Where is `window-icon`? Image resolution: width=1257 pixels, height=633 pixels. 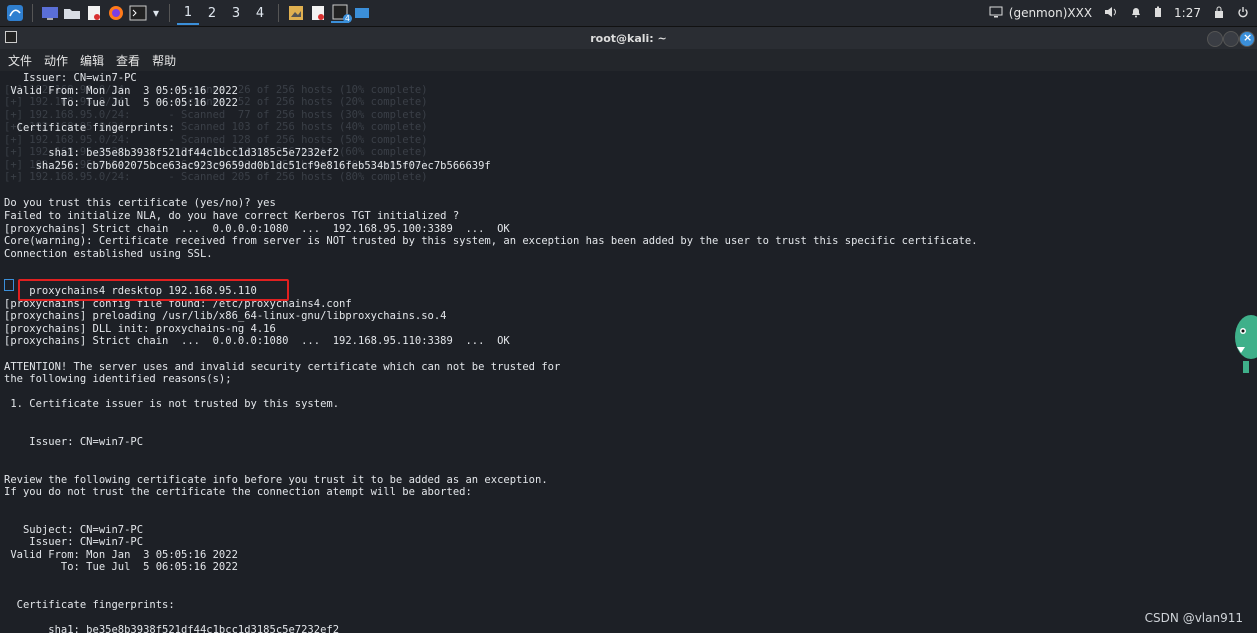
window-icon is located at coordinates (11, 38).